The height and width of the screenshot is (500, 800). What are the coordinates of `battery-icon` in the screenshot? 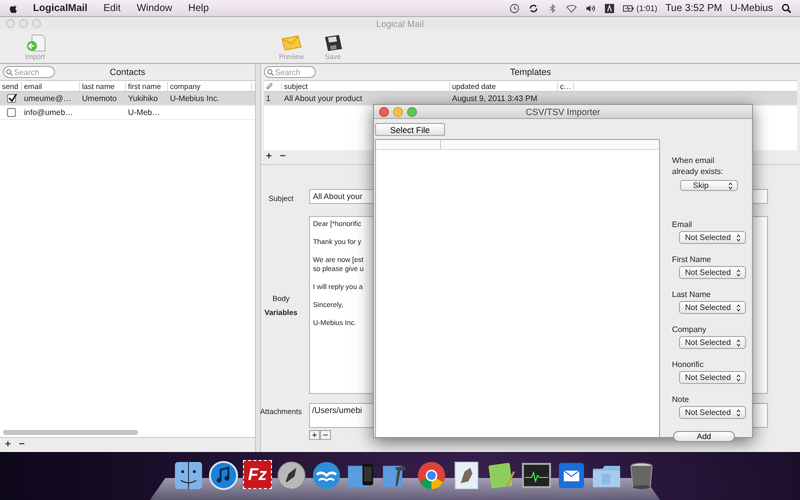 It's located at (628, 8).